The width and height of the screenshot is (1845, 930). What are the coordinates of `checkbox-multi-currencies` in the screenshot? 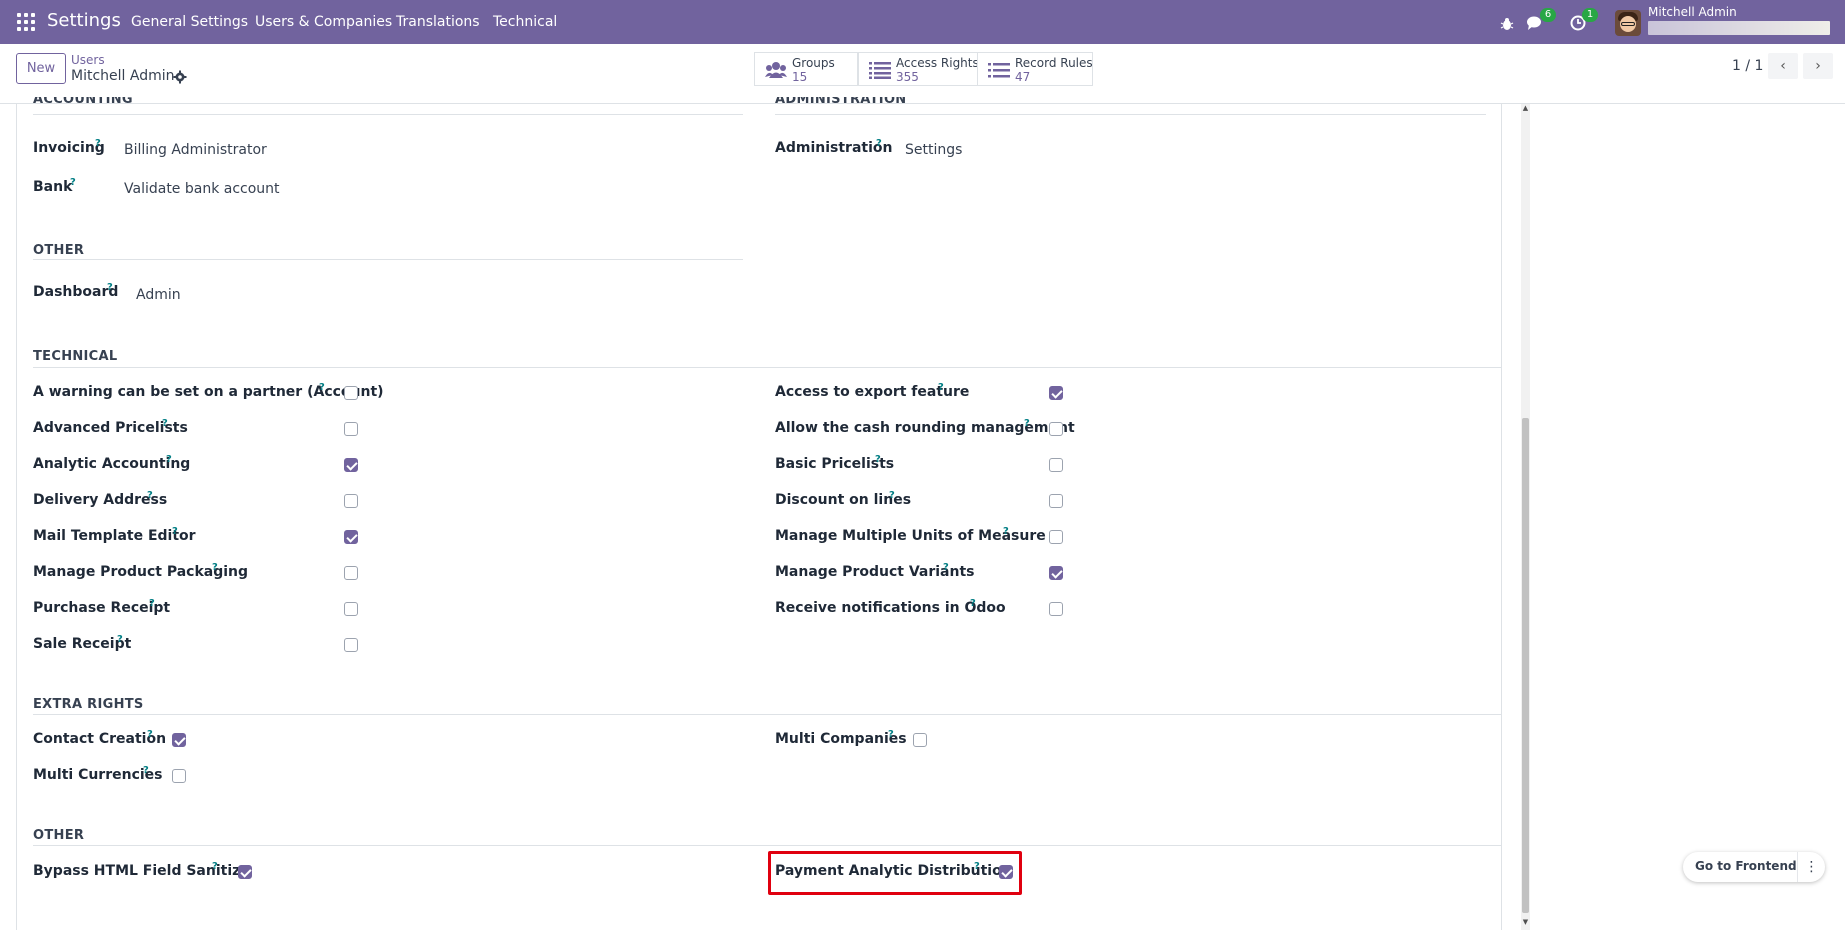 It's located at (179, 776).